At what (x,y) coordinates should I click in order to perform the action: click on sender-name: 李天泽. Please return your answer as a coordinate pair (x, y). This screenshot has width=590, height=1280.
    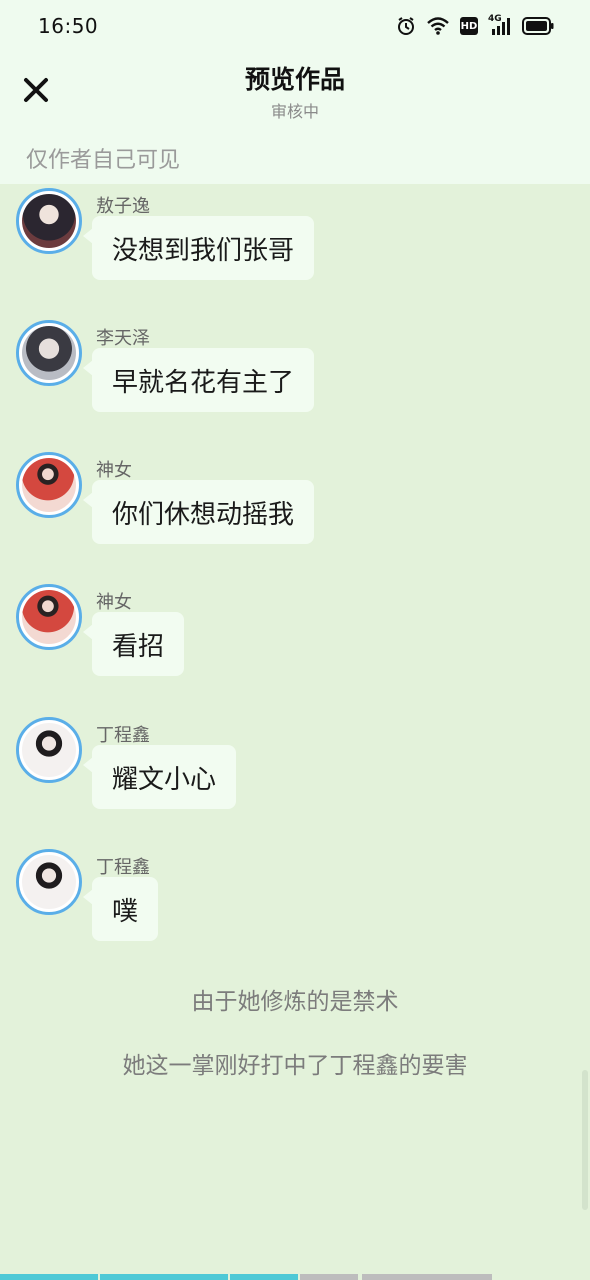
    Looking at the image, I should click on (123, 338).